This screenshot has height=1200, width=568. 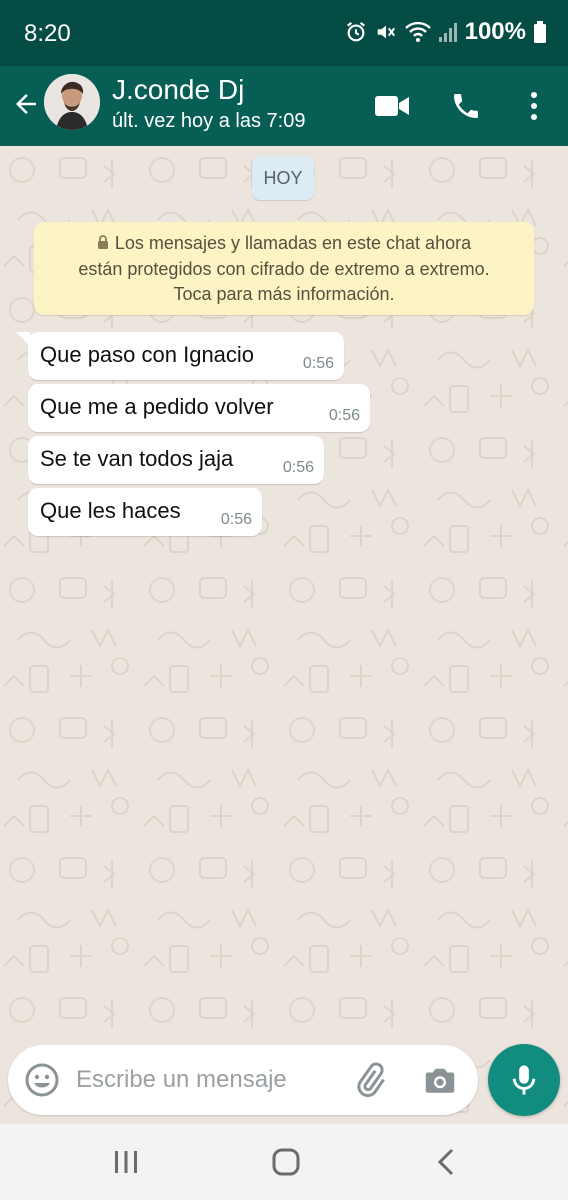 I want to click on system-nav-bar, so click(x=284, y=1162).